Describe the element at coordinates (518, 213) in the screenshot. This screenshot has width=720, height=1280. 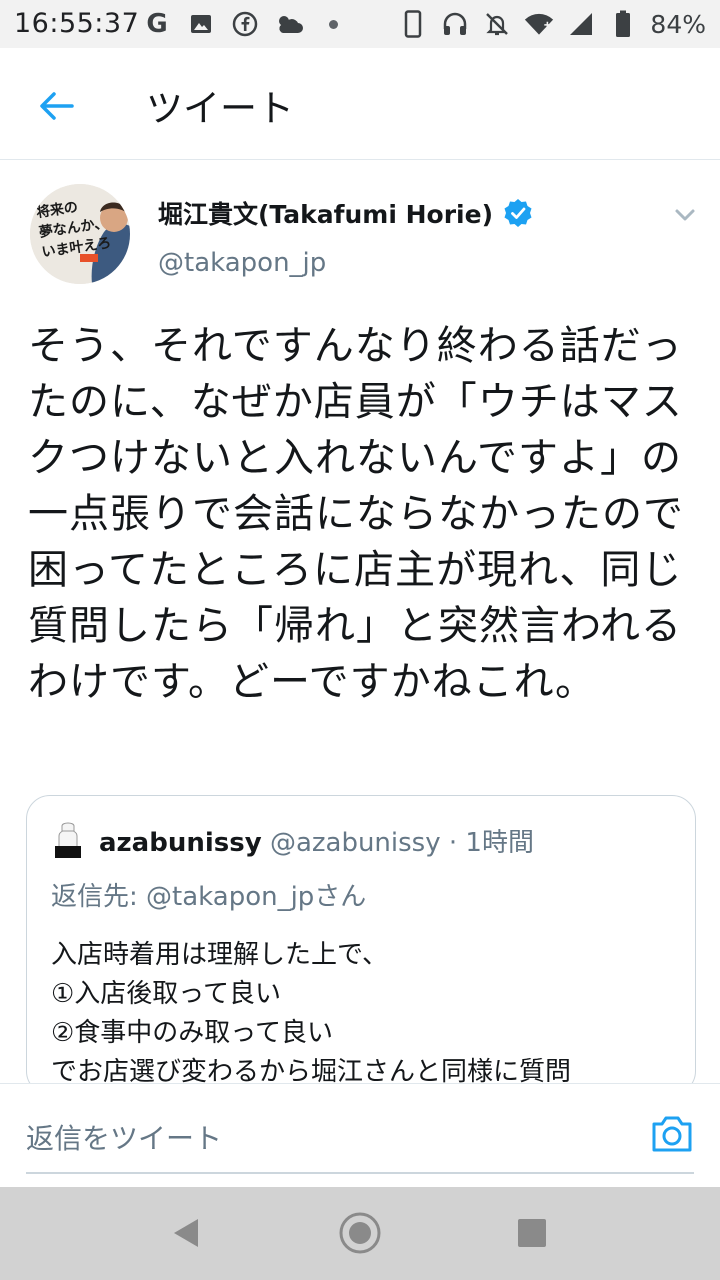
I see `verified-badge-icon` at that location.